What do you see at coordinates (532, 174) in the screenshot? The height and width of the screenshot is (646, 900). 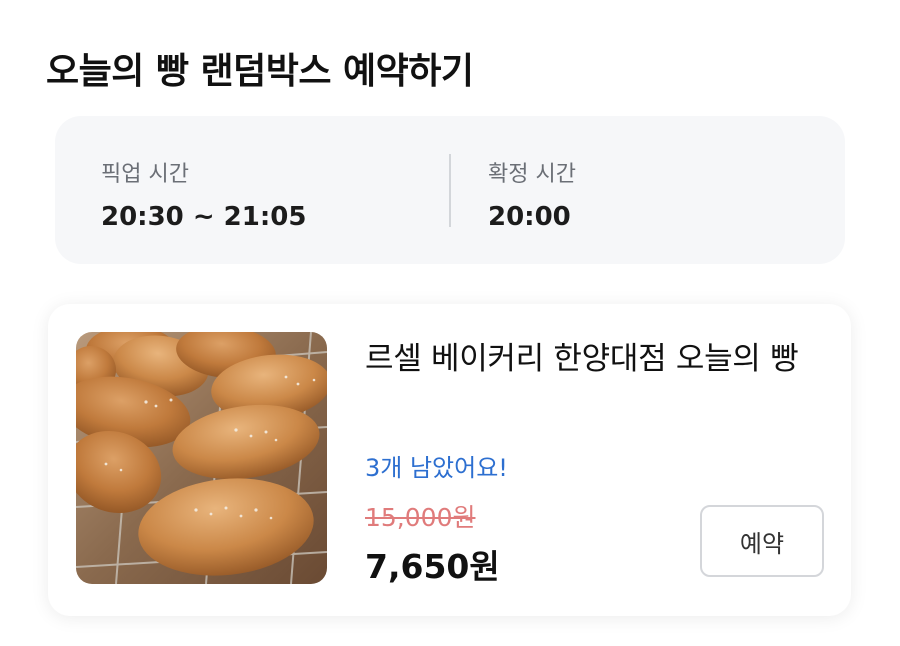 I see `confirm-time-label: 확정 시간` at bounding box center [532, 174].